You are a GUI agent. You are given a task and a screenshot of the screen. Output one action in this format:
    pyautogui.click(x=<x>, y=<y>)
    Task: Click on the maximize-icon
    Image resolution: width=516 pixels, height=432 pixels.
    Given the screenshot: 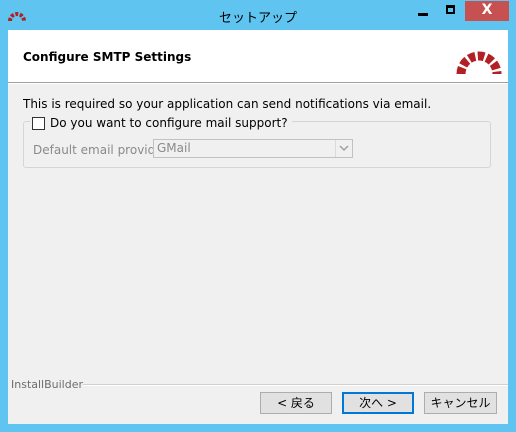 What is the action you would take?
    pyautogui.click(x=450, y=9)
    